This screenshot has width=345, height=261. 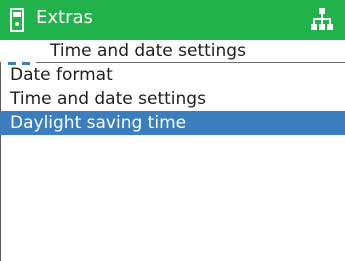 I want to click on breadcrumb: Time and date settings, so click(x=172, y=52).